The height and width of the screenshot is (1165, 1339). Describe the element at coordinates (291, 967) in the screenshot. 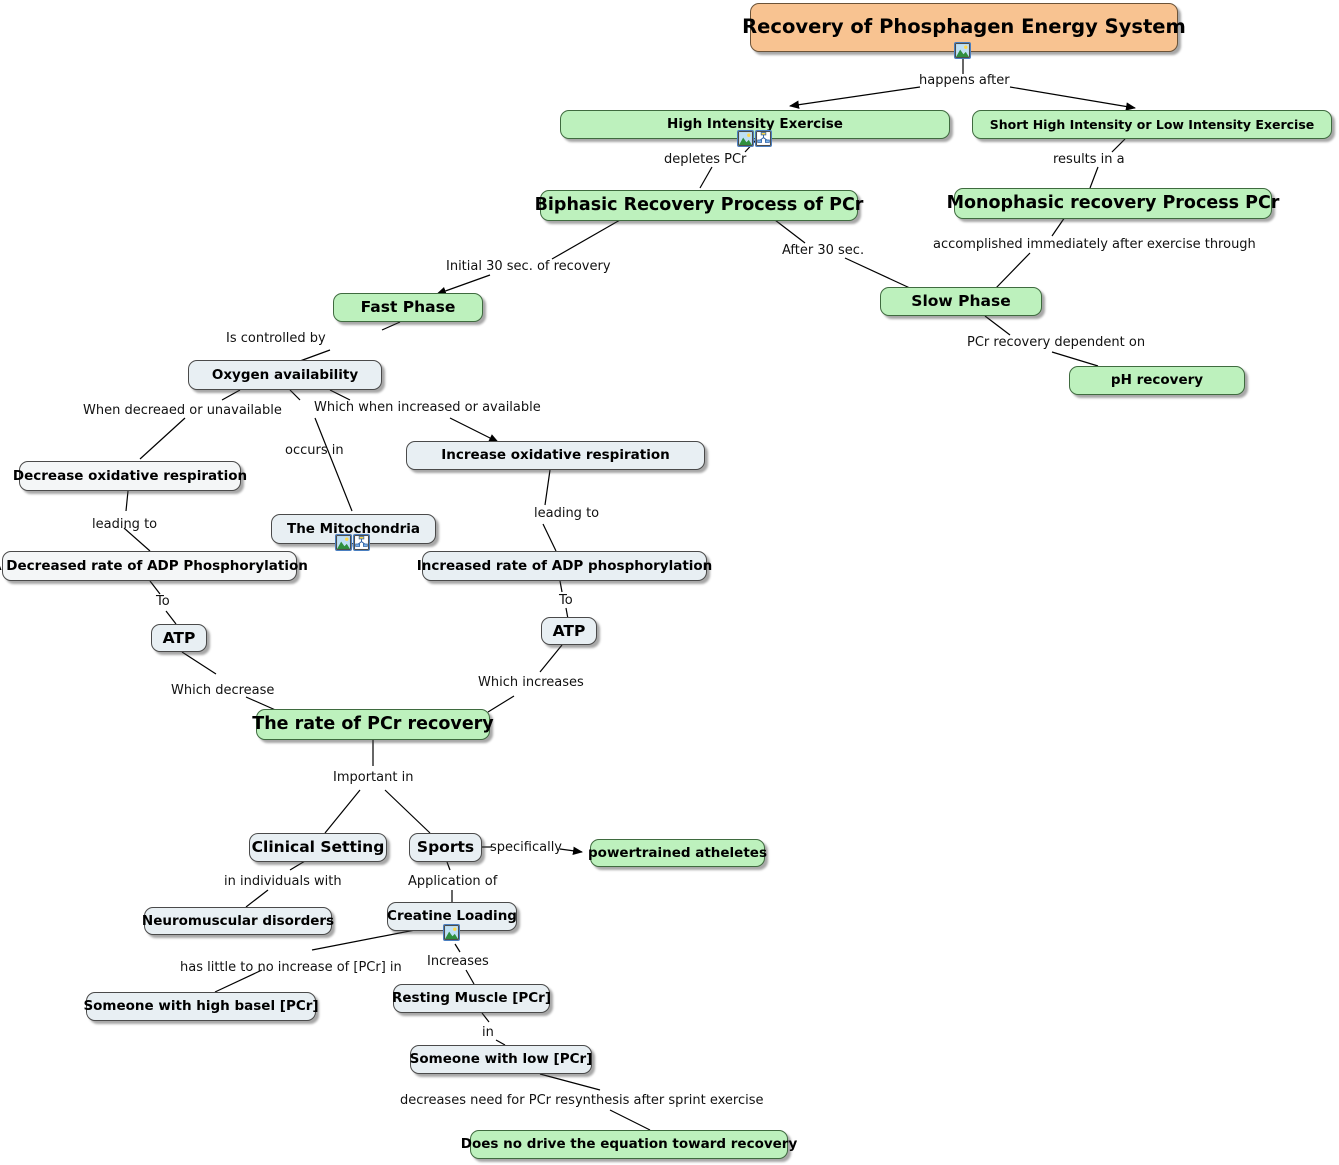

I see `edge-label-has-little-to-no-increase: has little to no increase of [PCr] in` at that location.